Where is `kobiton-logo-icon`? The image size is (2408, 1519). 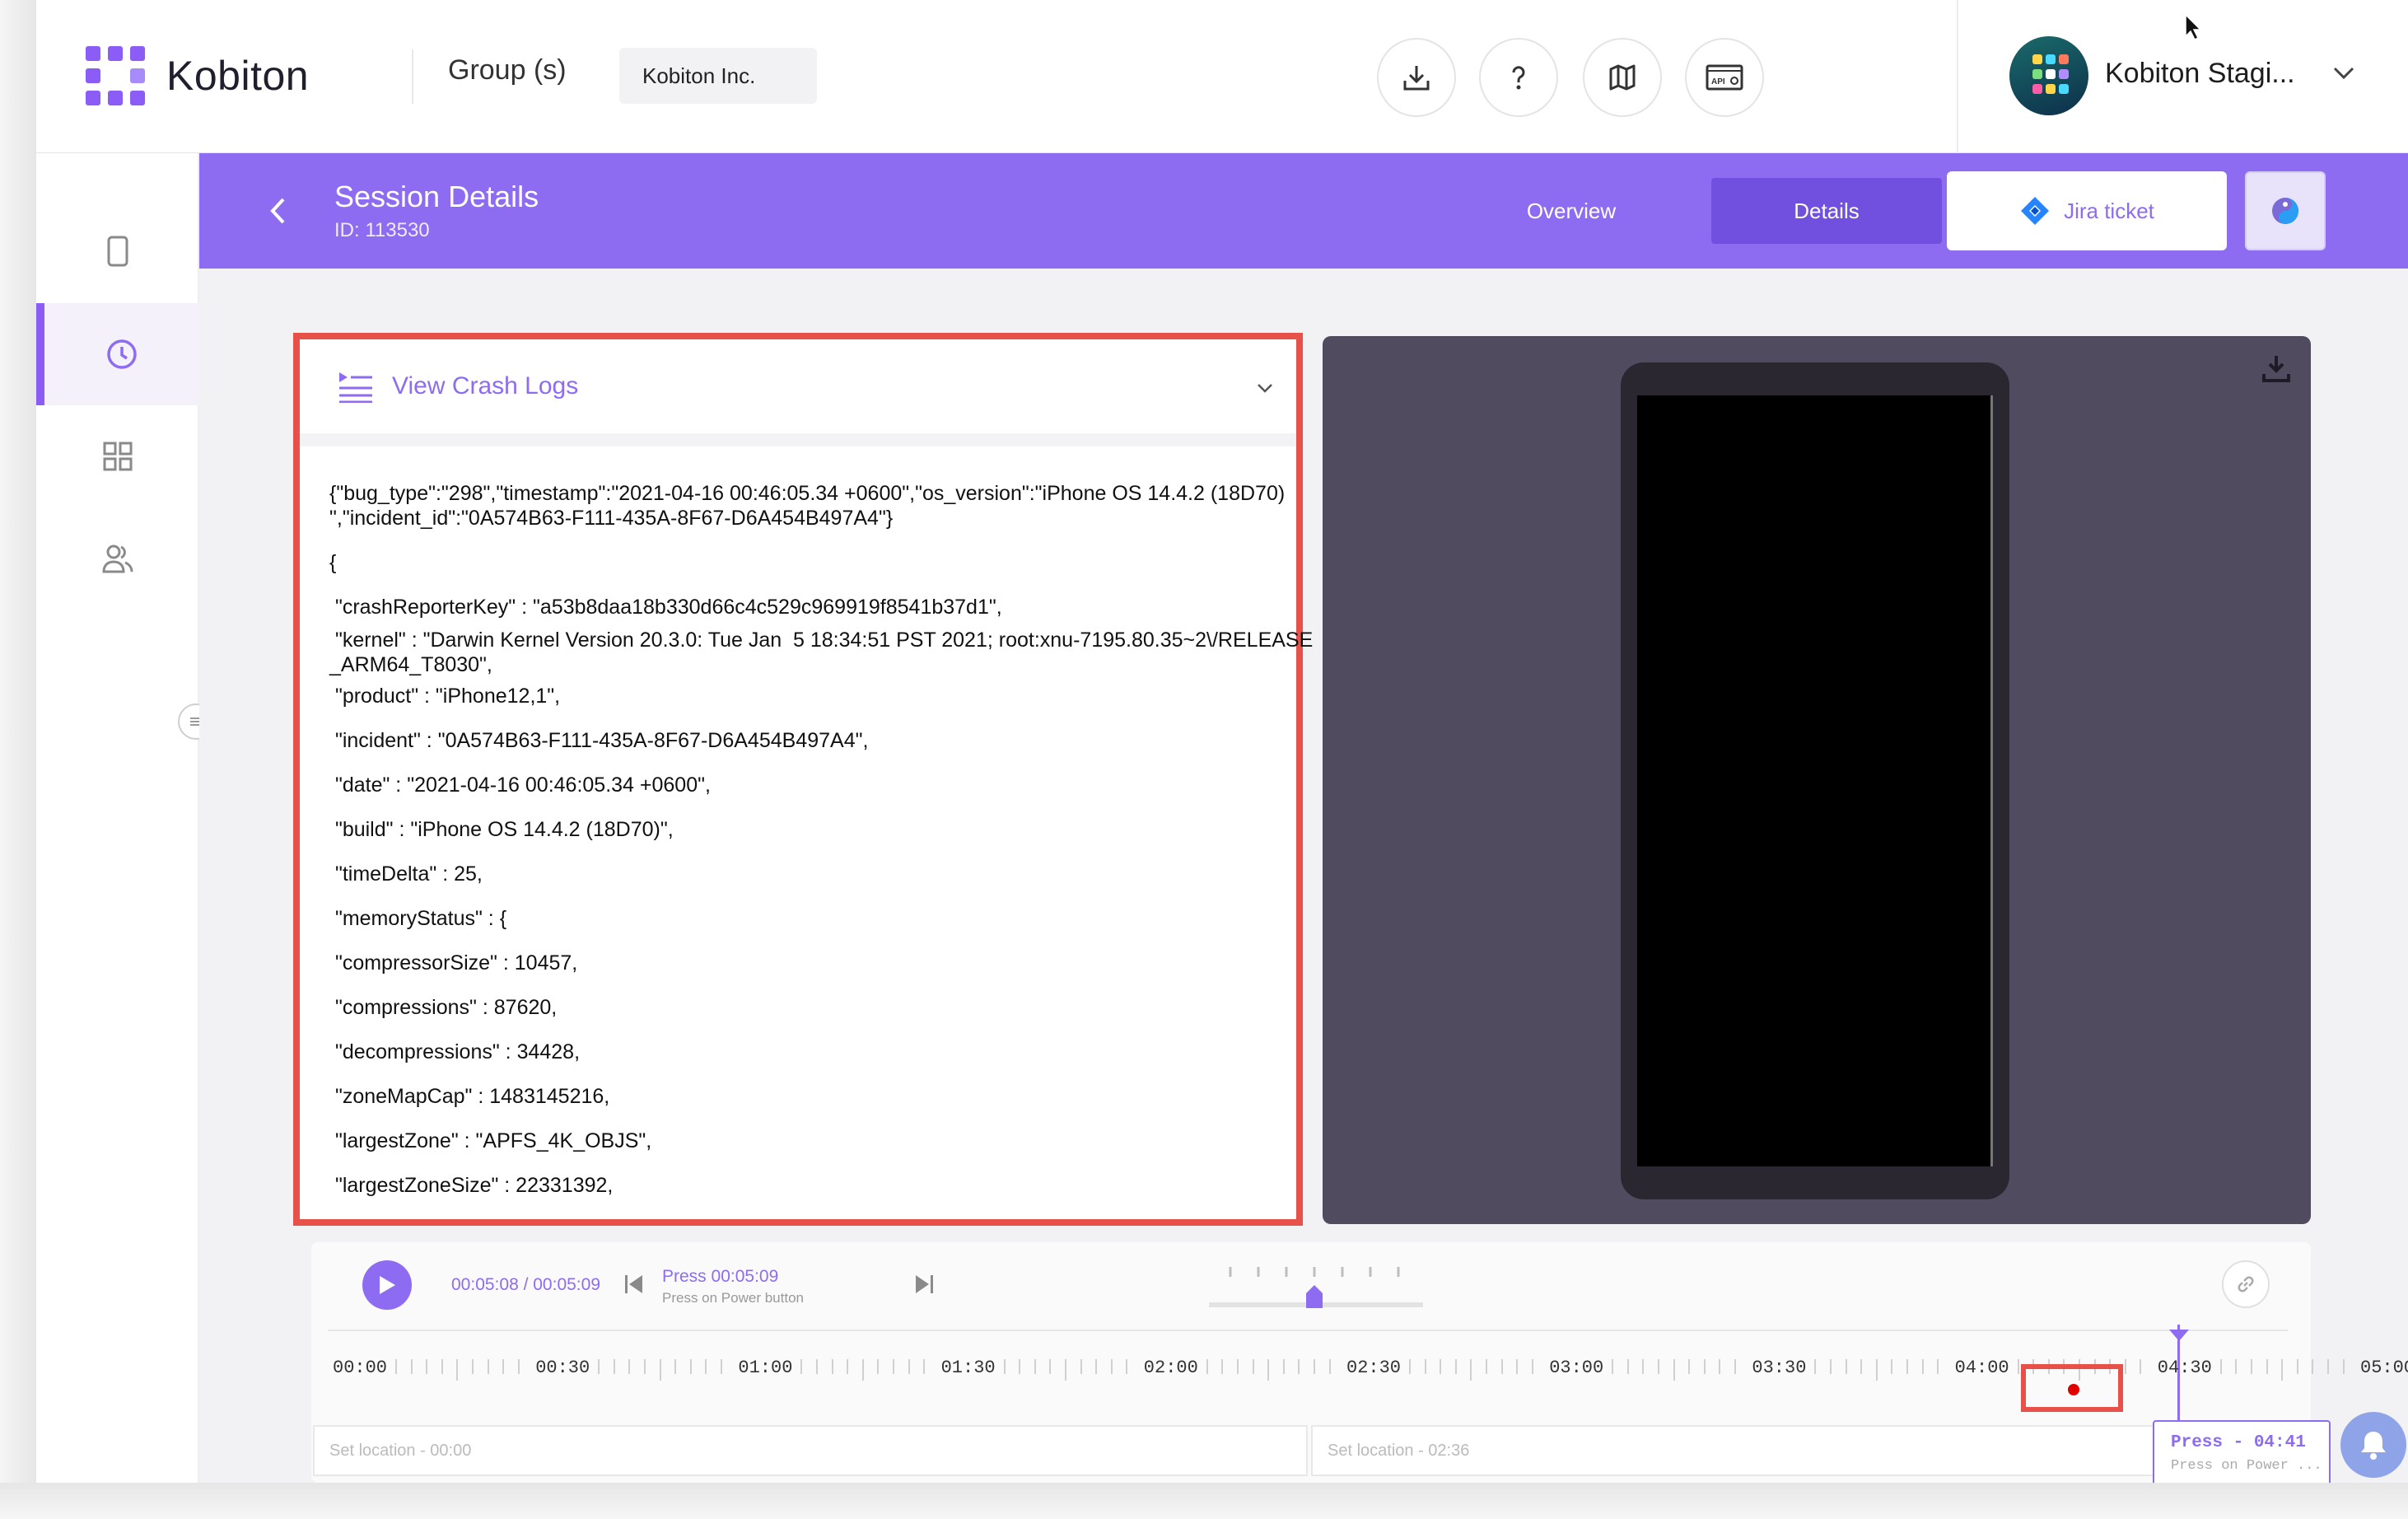 kobiton-logo-icon is located at coordinates (115, 75).